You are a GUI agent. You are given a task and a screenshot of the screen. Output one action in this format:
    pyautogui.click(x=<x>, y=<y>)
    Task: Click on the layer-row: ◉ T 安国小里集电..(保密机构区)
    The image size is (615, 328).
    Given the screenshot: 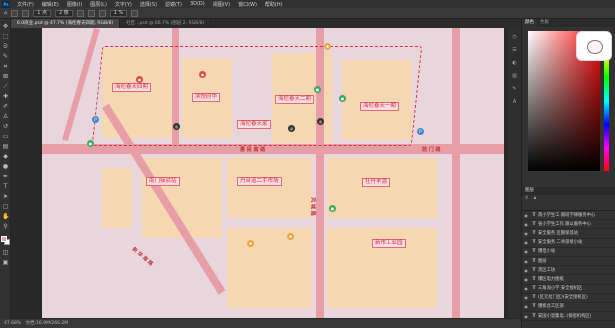 What is the action you would take?
    pyautogui.click(x=568, y=317)
    